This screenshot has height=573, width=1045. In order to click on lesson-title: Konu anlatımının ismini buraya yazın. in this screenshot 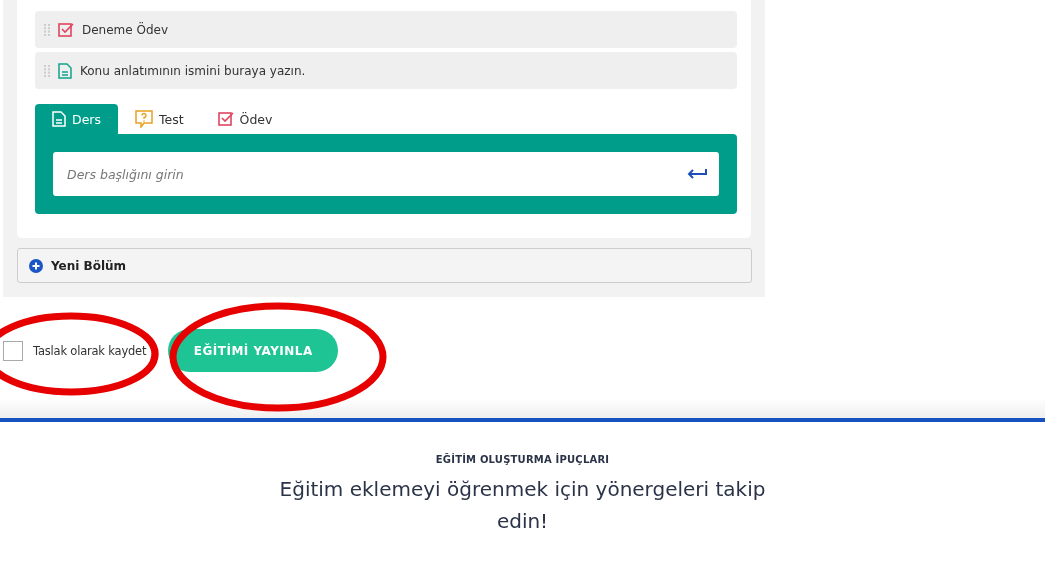, I will do `click(193, 70)`.